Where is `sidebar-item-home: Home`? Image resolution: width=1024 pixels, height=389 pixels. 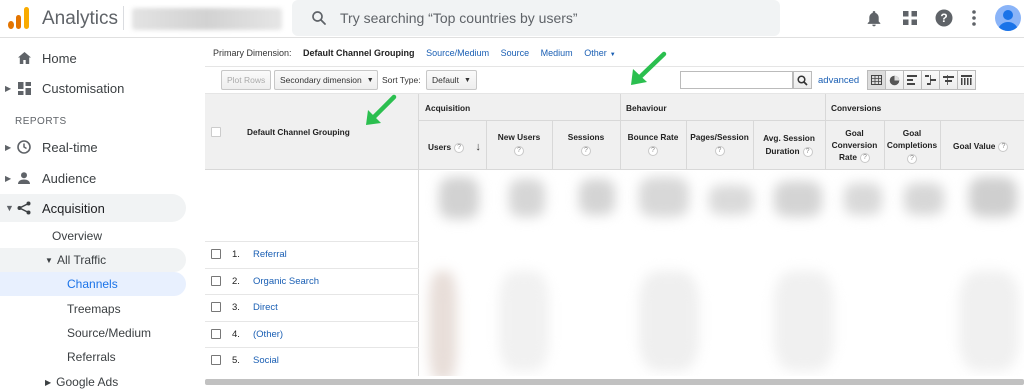 sidebar-item-home: Home is located at coordinates (93, 58).